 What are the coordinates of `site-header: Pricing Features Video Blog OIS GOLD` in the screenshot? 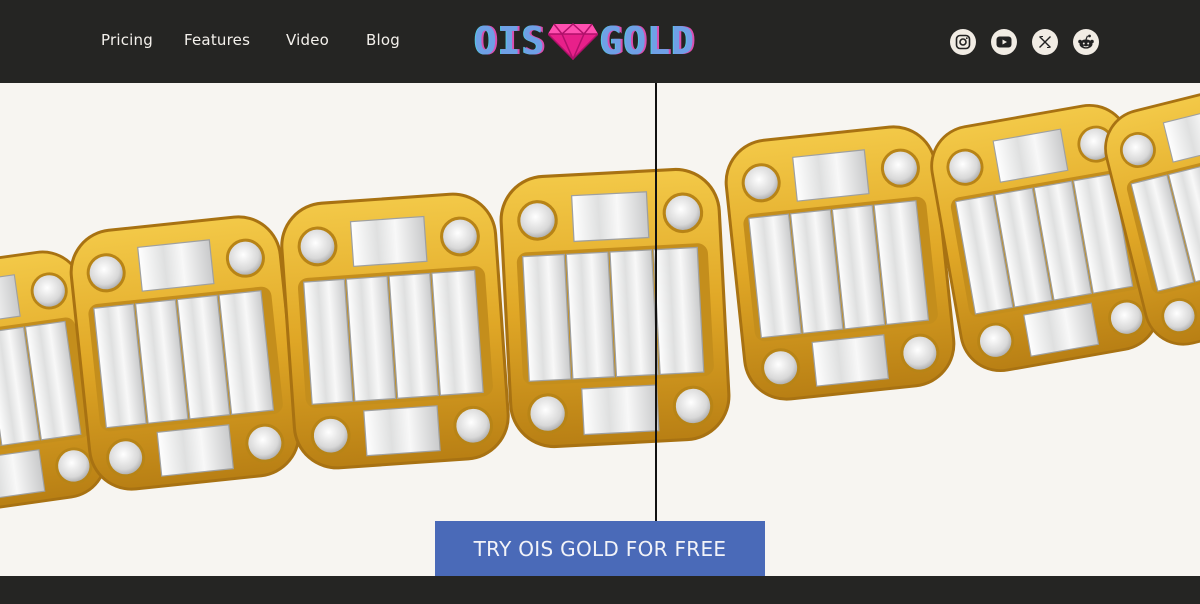 It's located at (600, 41).